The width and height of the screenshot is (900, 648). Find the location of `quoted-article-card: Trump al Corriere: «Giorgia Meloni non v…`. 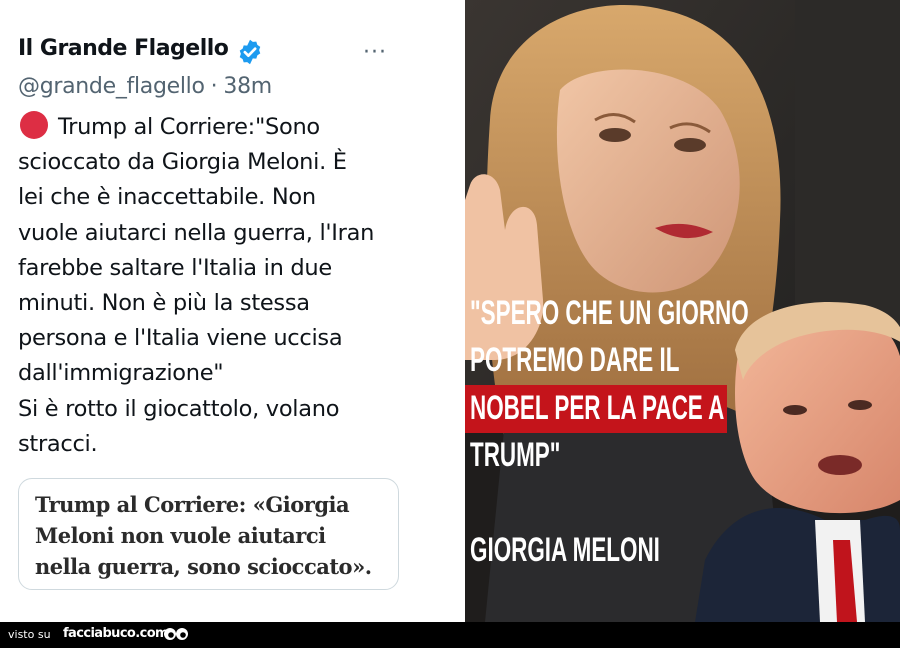

quoted-article-card: Trump al Corriere: «Giorgia Meloni non v… is located at coordinates (208, 534).